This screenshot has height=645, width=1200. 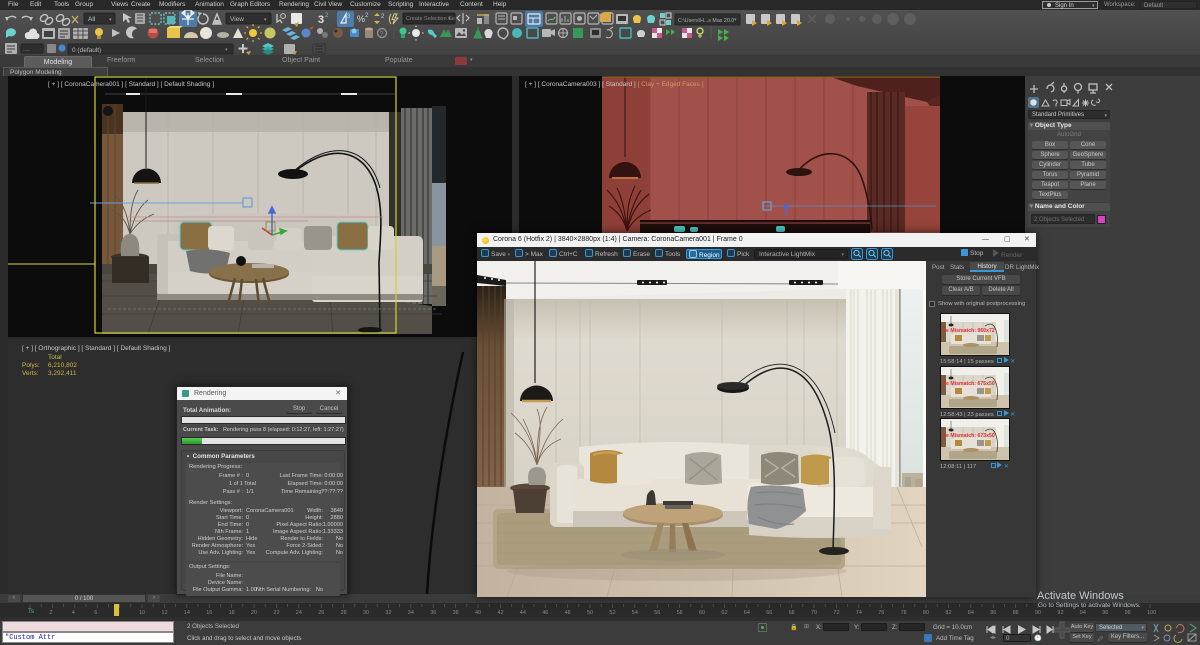 I want to click on svg-text: 4, so click(x=73, y=613).